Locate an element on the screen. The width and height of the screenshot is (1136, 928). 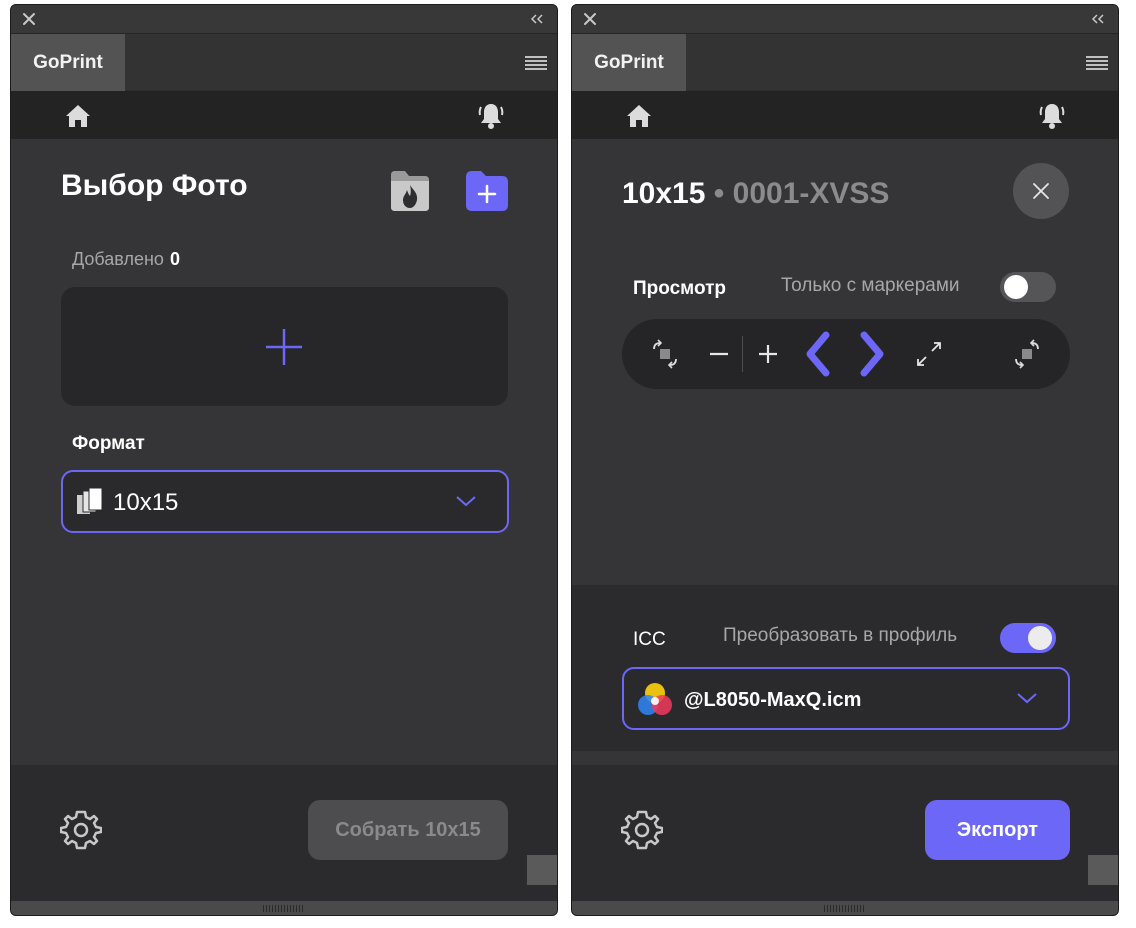
icc-label: ICC is located at coordinates (649, 639).